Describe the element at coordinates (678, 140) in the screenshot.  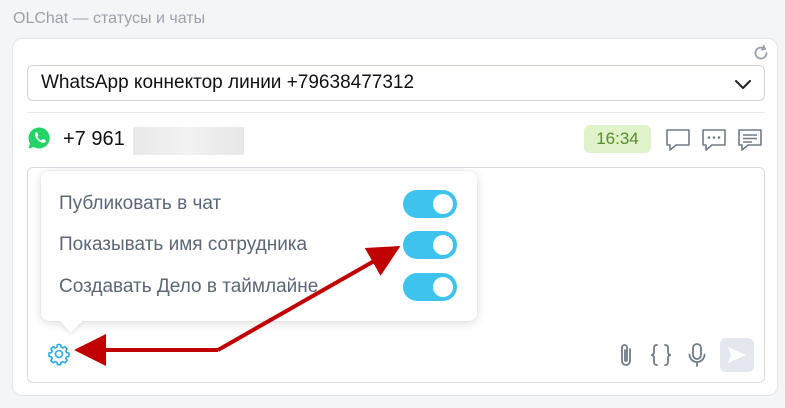
I see `chat-bubble-icon` at that location.